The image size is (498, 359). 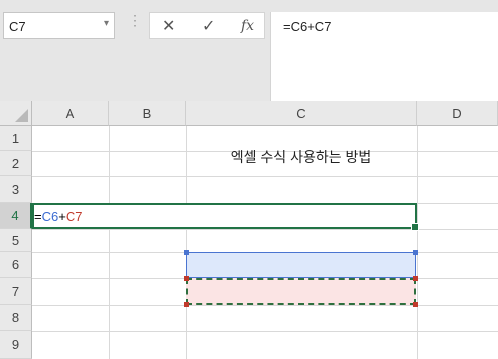 I want to click on formula-plus: +, so click(x=62, y=216).